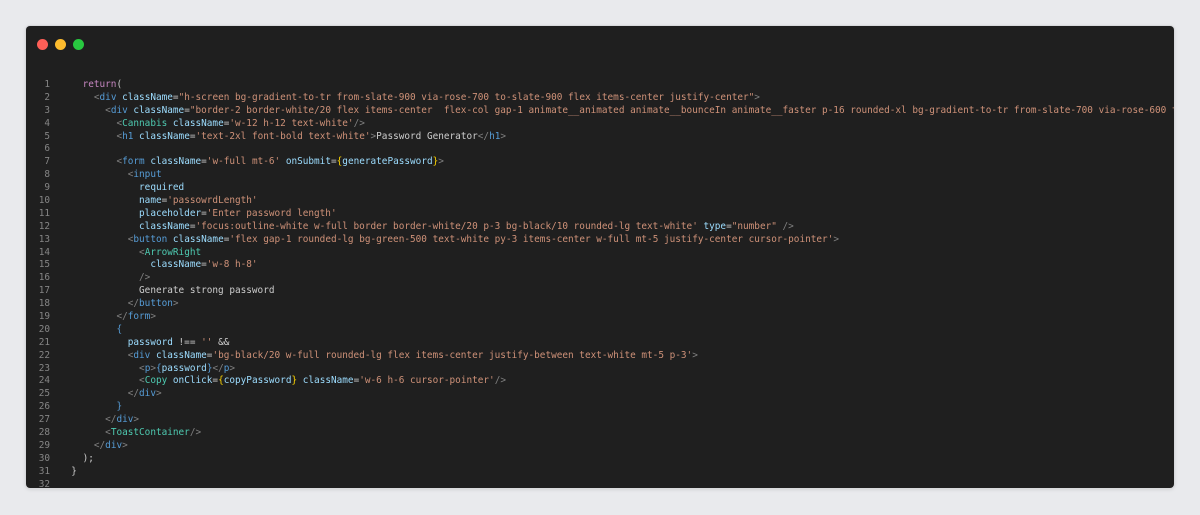 The width and height of the screenshot is (1200, 515). What do you see at coordinates (44, 420) in the screenshot?
I see `line-number: 27` at bounding box center [44, 420].